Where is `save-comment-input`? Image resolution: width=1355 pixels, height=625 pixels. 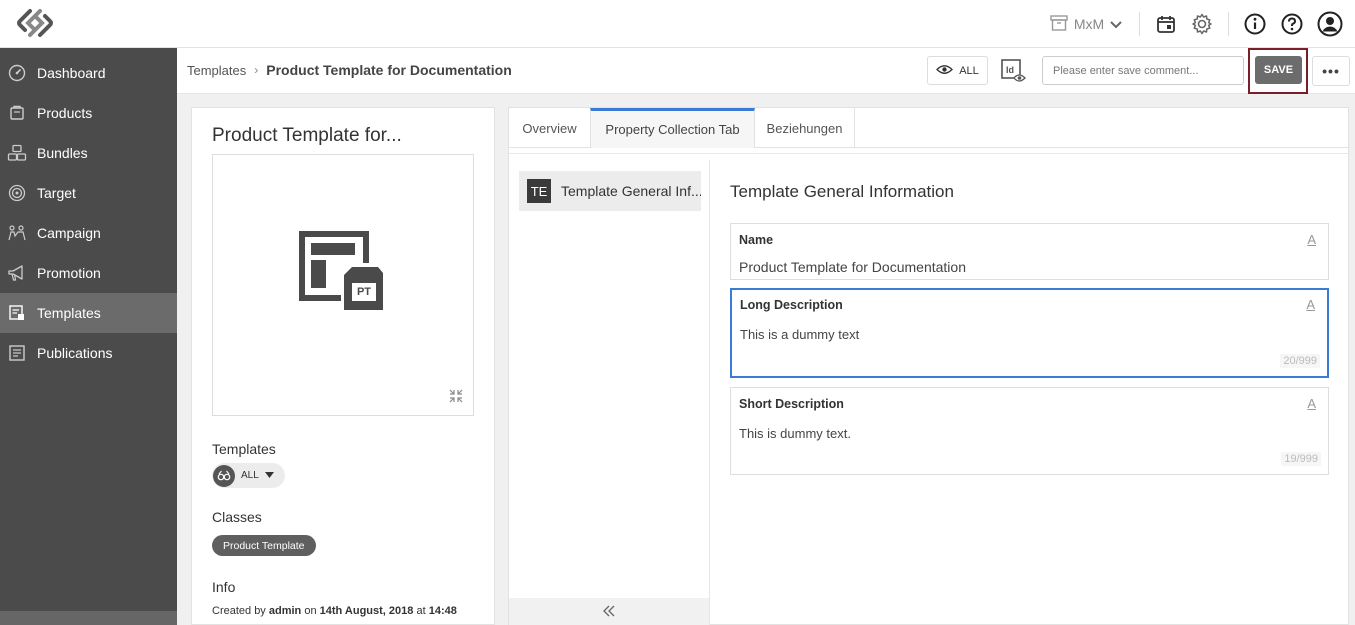 save-comment-input is located at coordinates (1143, 70).